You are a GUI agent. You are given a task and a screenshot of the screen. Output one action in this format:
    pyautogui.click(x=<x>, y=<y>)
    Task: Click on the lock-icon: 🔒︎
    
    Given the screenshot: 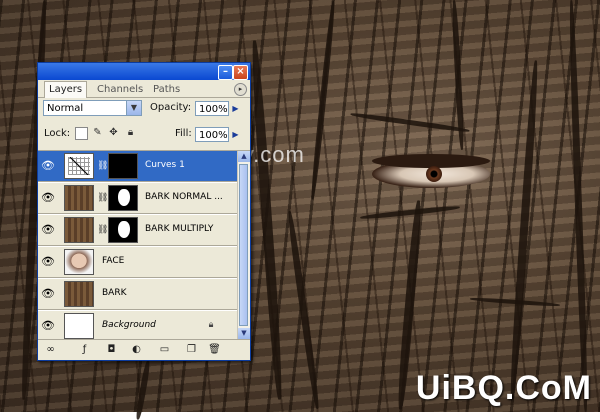 What is the action you would take?
    pyautogui.click(x=211, y=325)
    